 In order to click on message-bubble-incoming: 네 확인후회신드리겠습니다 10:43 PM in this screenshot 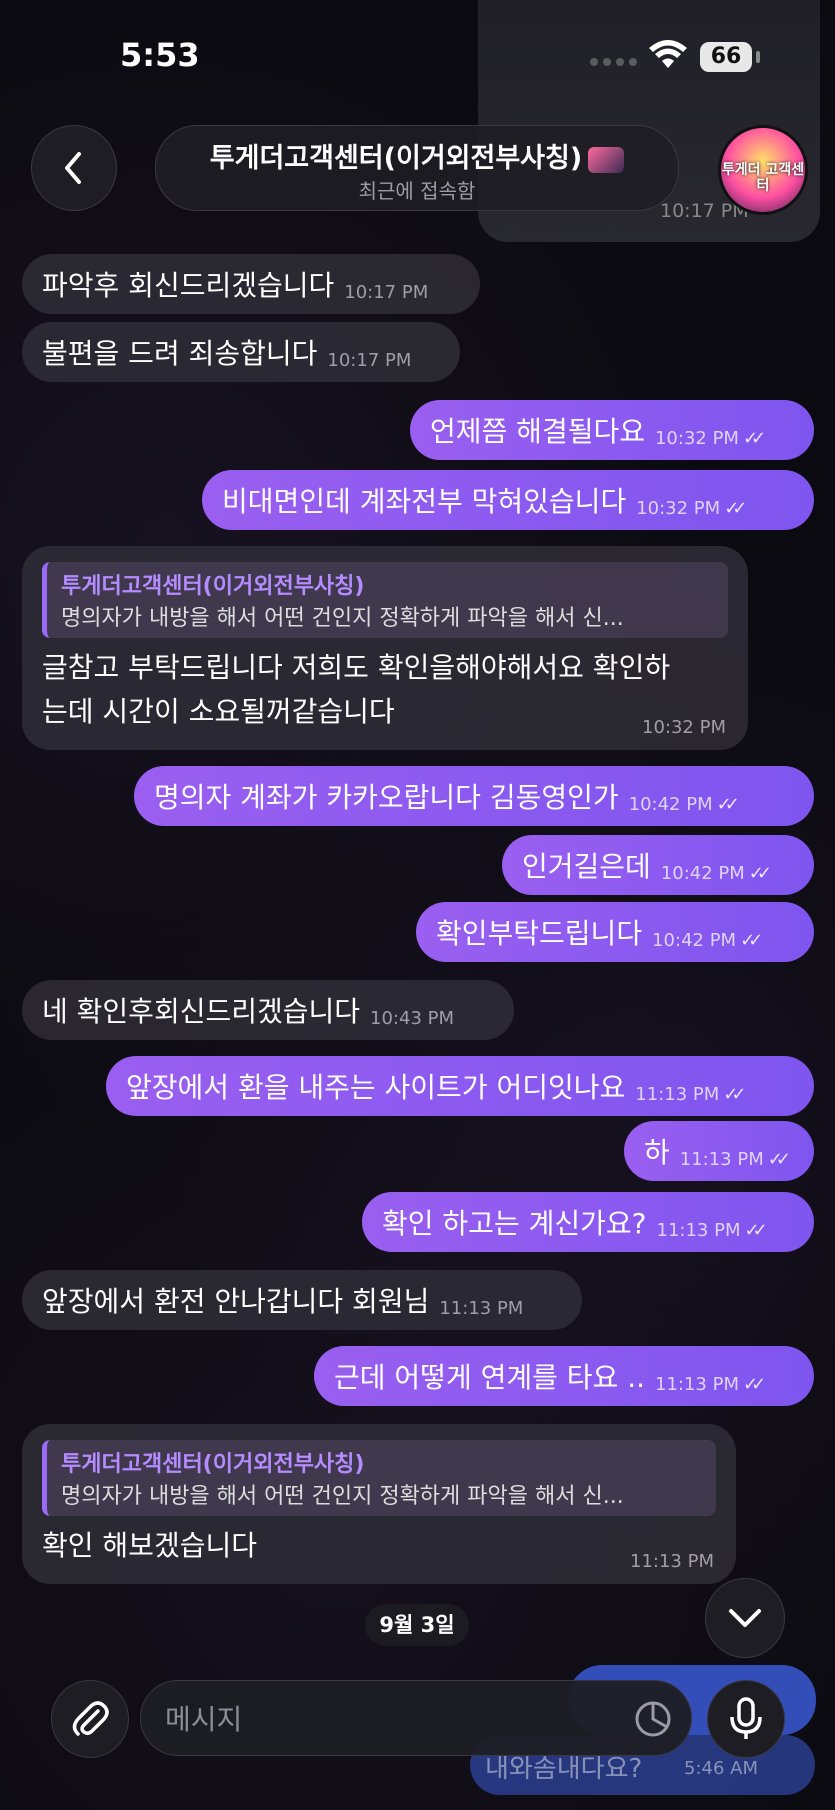, I will do `click(268, 1010)`.